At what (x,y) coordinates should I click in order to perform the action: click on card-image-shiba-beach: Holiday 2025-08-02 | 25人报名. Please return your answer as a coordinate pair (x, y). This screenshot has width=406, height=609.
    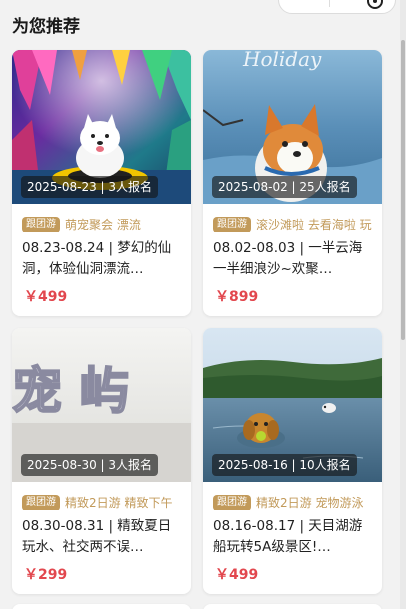
    Looking at the image, I should click on (292, 127).